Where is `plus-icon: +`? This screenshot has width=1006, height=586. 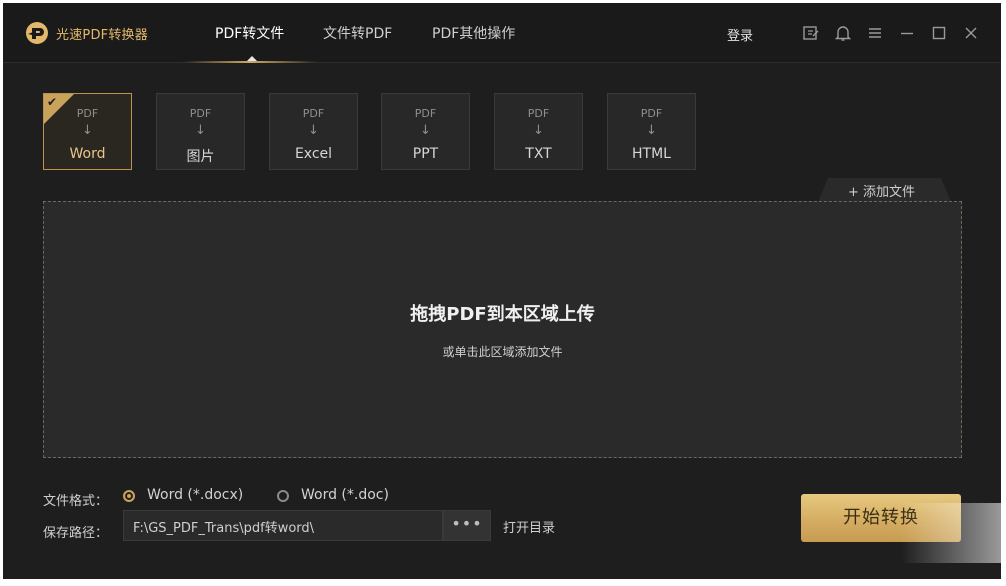 plus-icon: + is located at coordinates (853, 192).